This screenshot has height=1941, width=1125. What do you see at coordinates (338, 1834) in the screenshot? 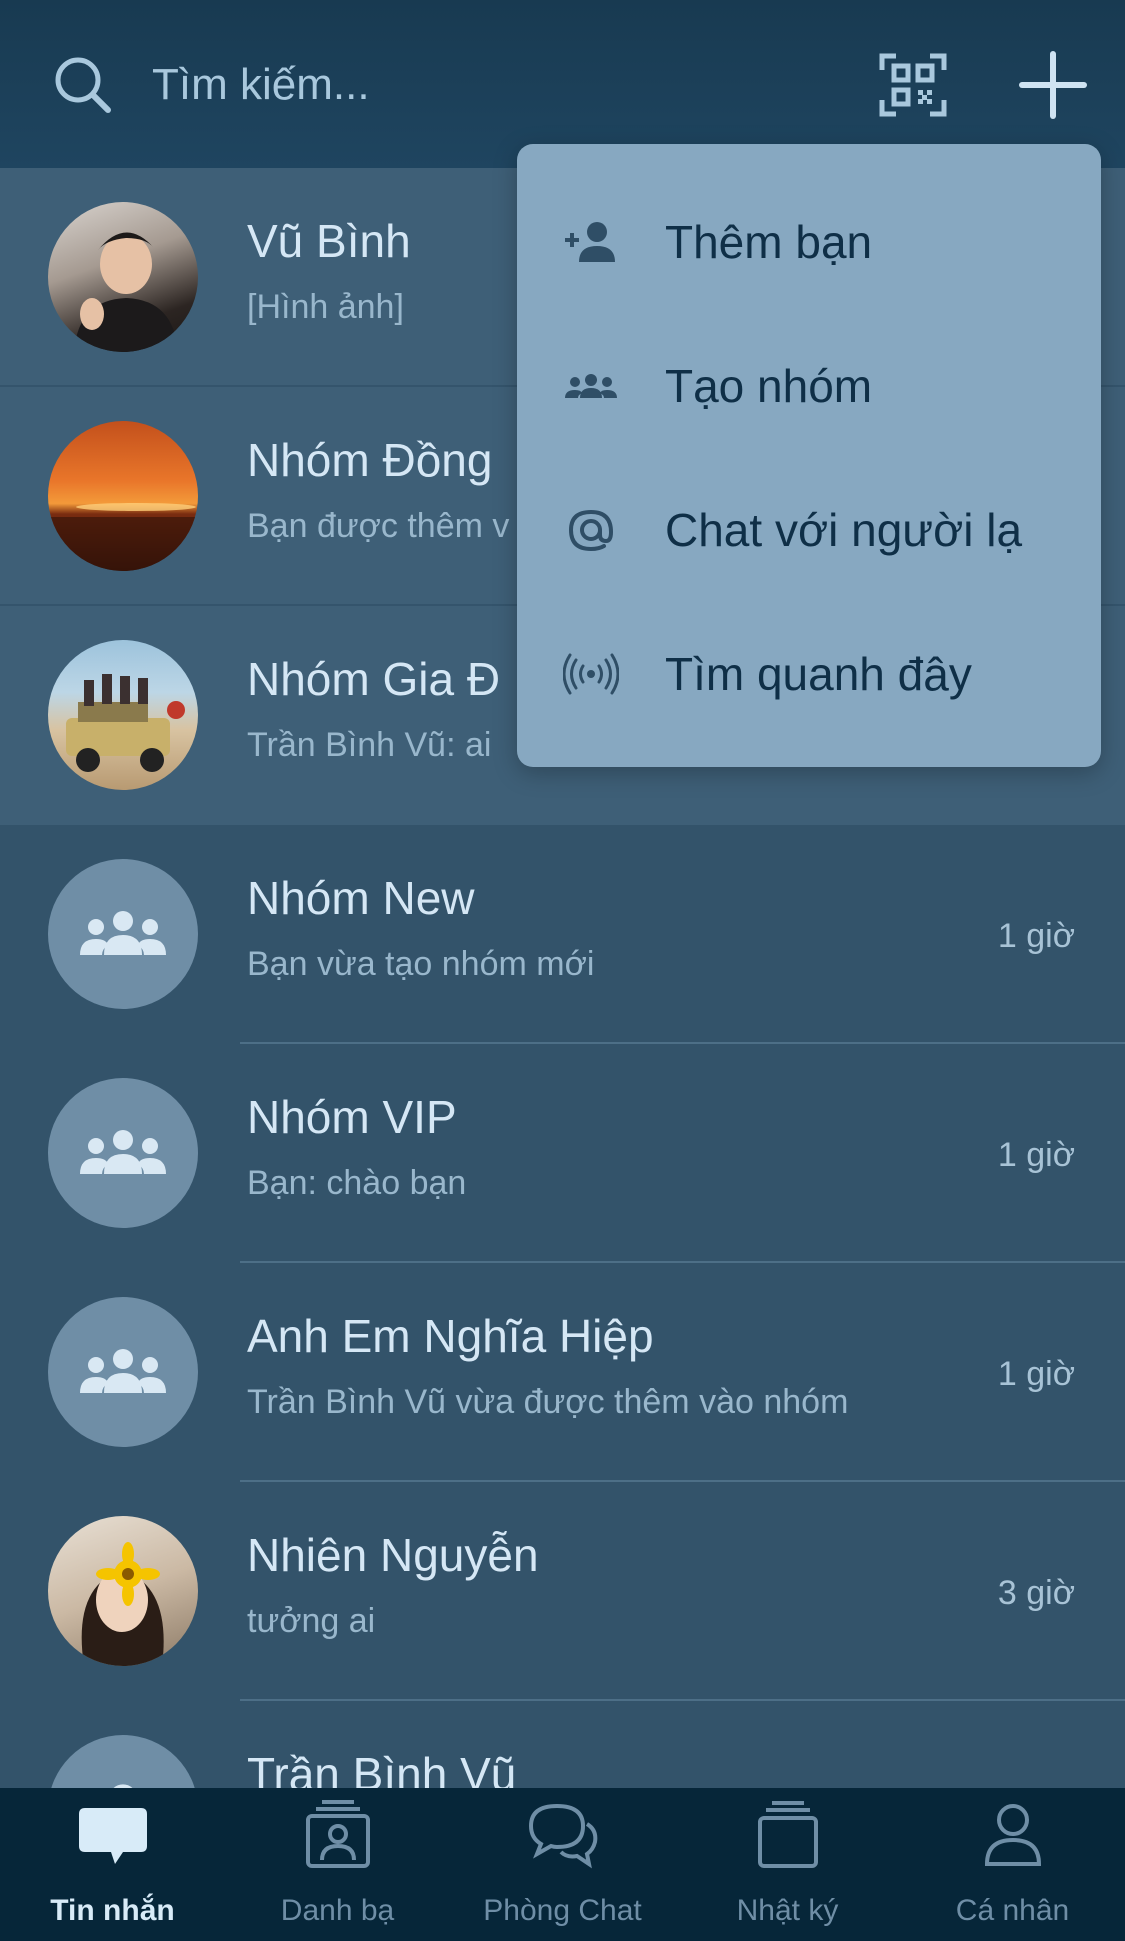
I see `contacts-icon` at bounding box center [338, 1834].